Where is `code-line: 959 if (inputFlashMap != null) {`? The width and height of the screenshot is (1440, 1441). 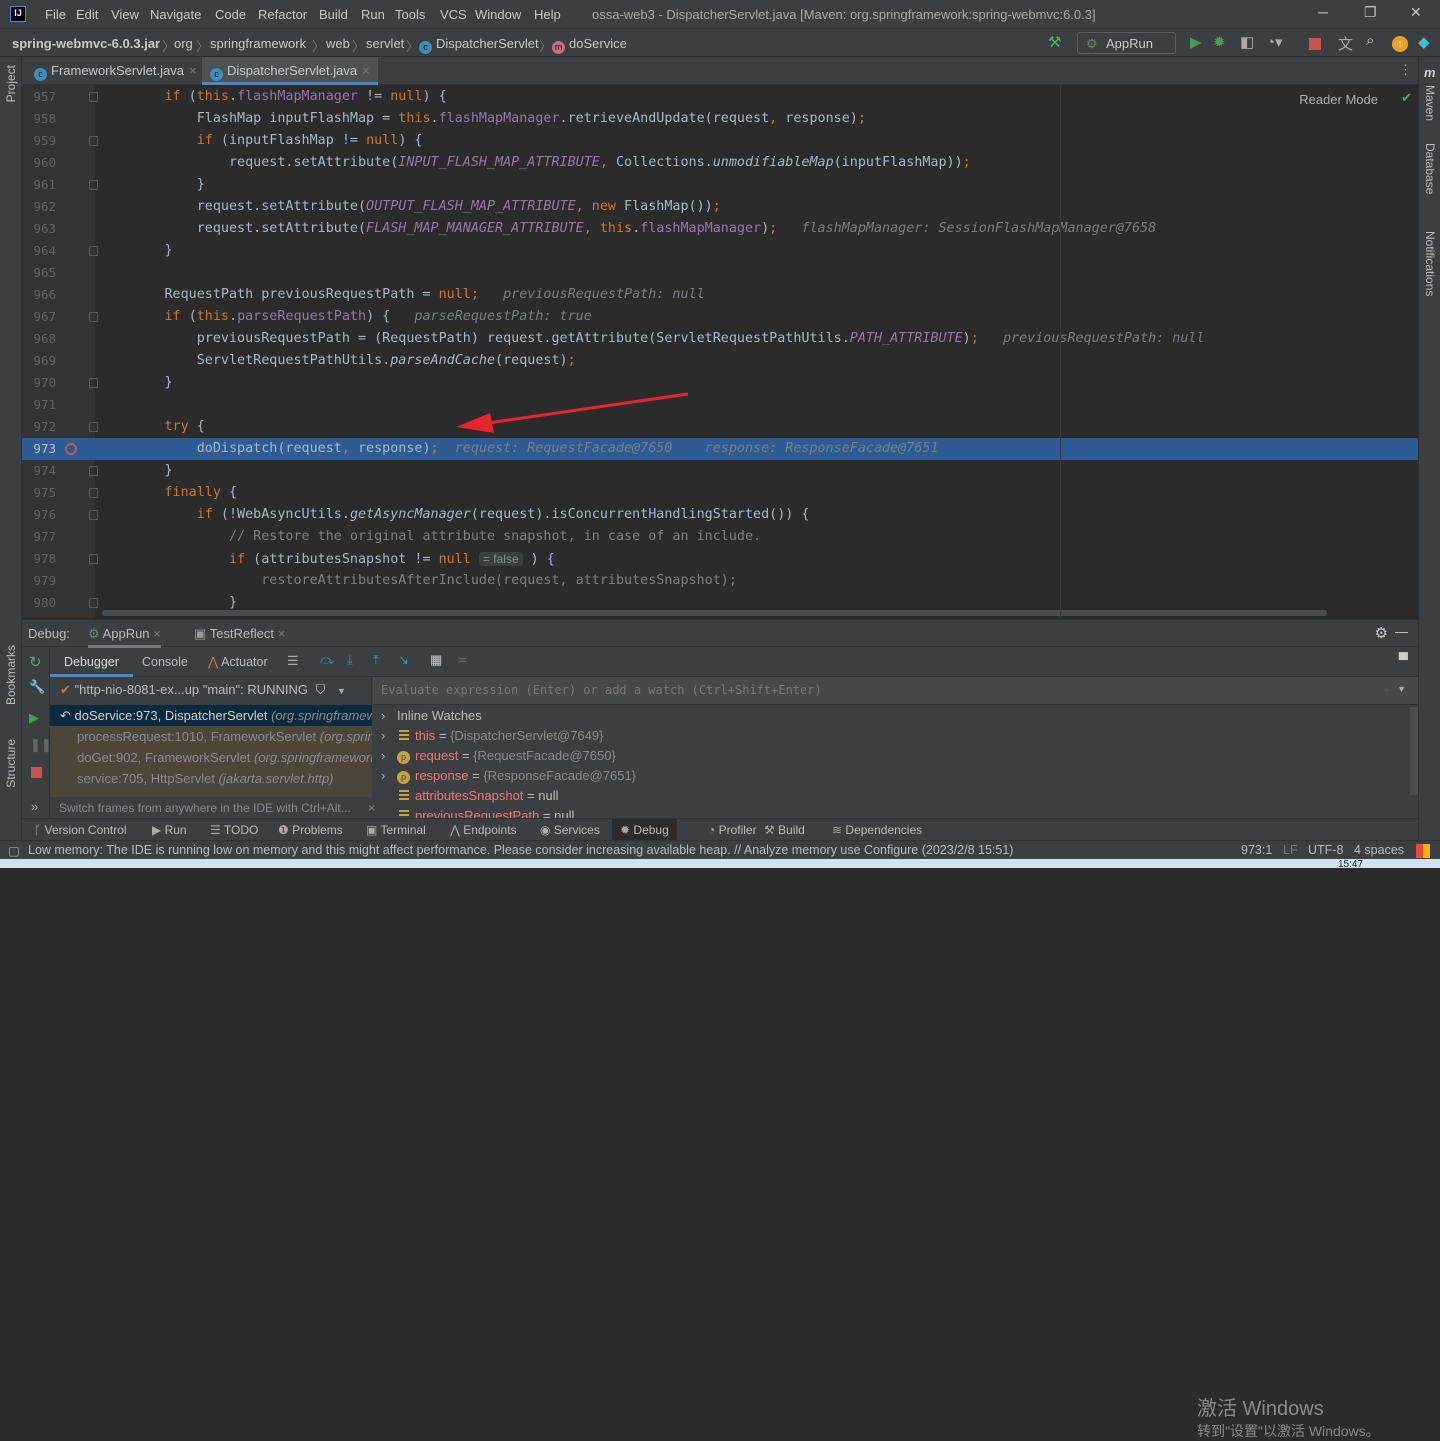 code-line: 959 if (inputFlashMap != null) { is located at coordinates (720, 141).